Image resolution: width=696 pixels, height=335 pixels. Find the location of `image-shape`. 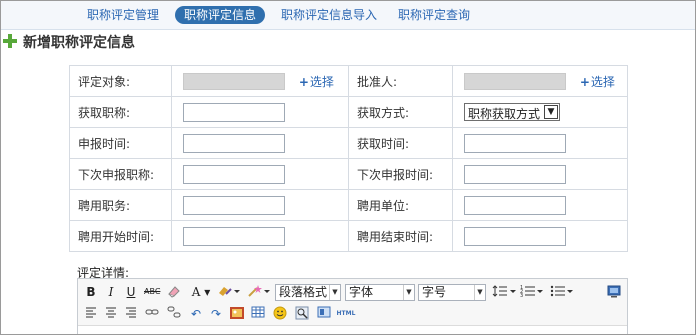

image-shape is located at coordinates (237, 313).